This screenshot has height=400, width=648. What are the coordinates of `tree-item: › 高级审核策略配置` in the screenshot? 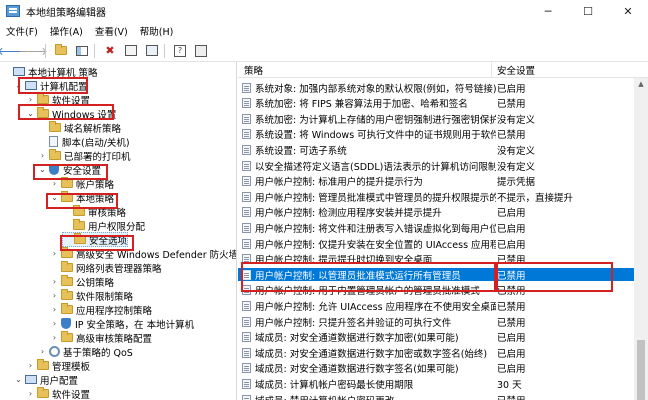 It's located at (101, 337).